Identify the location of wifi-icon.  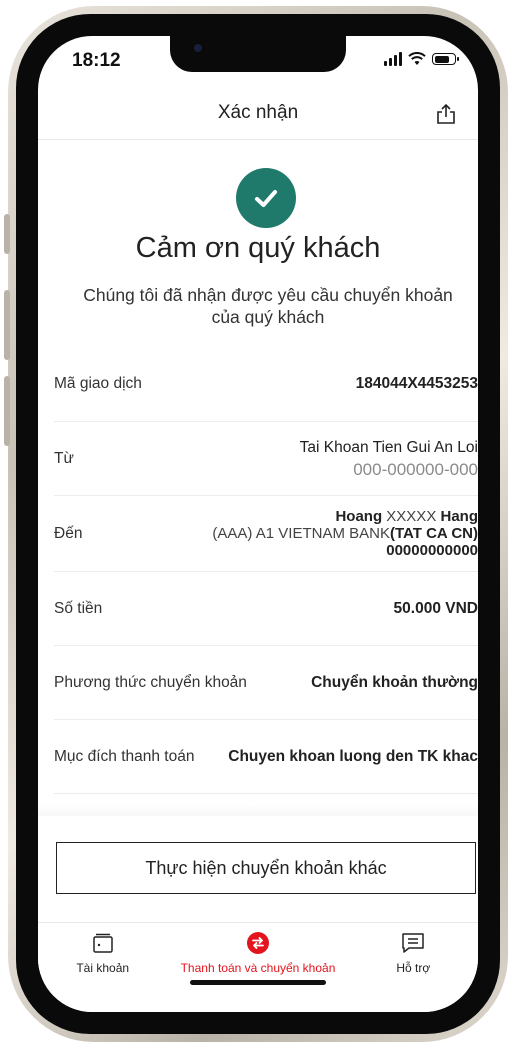
(417, 58).